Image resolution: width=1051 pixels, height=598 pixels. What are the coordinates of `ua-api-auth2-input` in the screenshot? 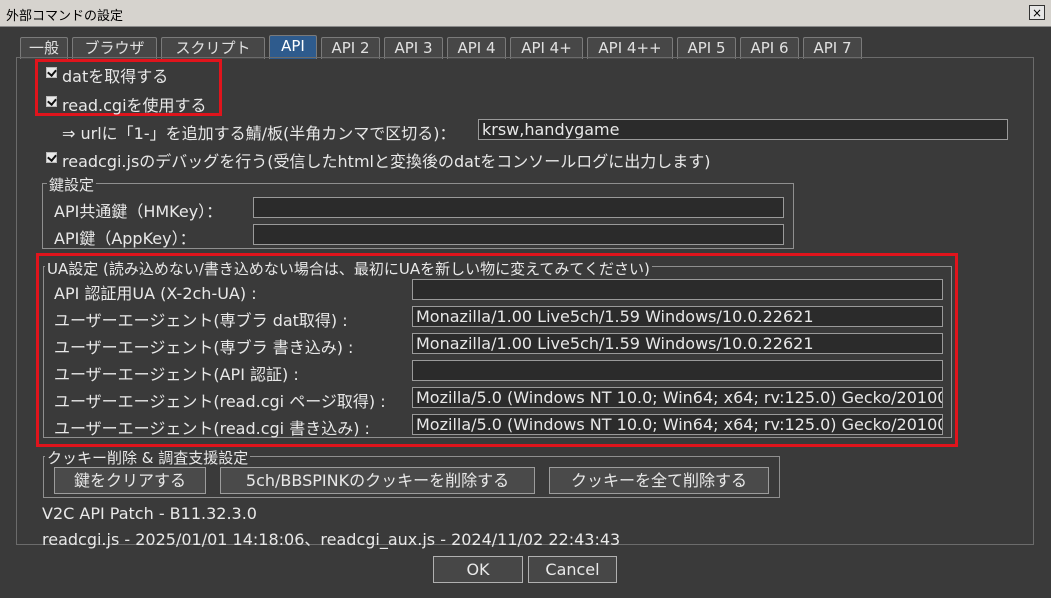 It's located at (677, 370).